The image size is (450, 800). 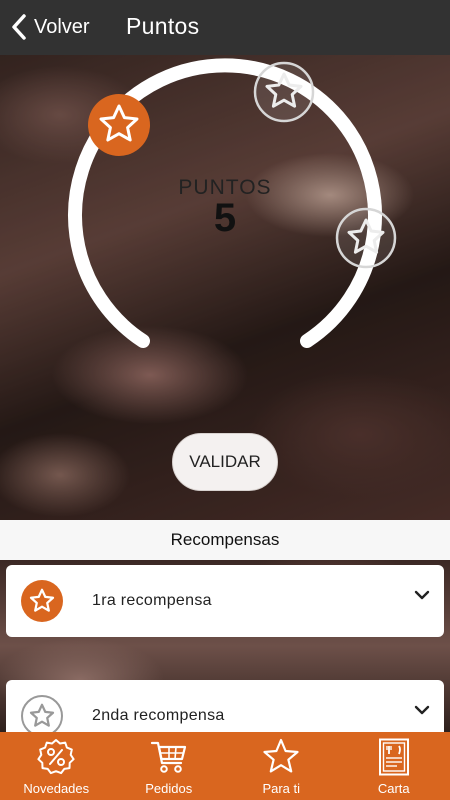 I want to click on points-value: 5, so click(x=225, y=218).